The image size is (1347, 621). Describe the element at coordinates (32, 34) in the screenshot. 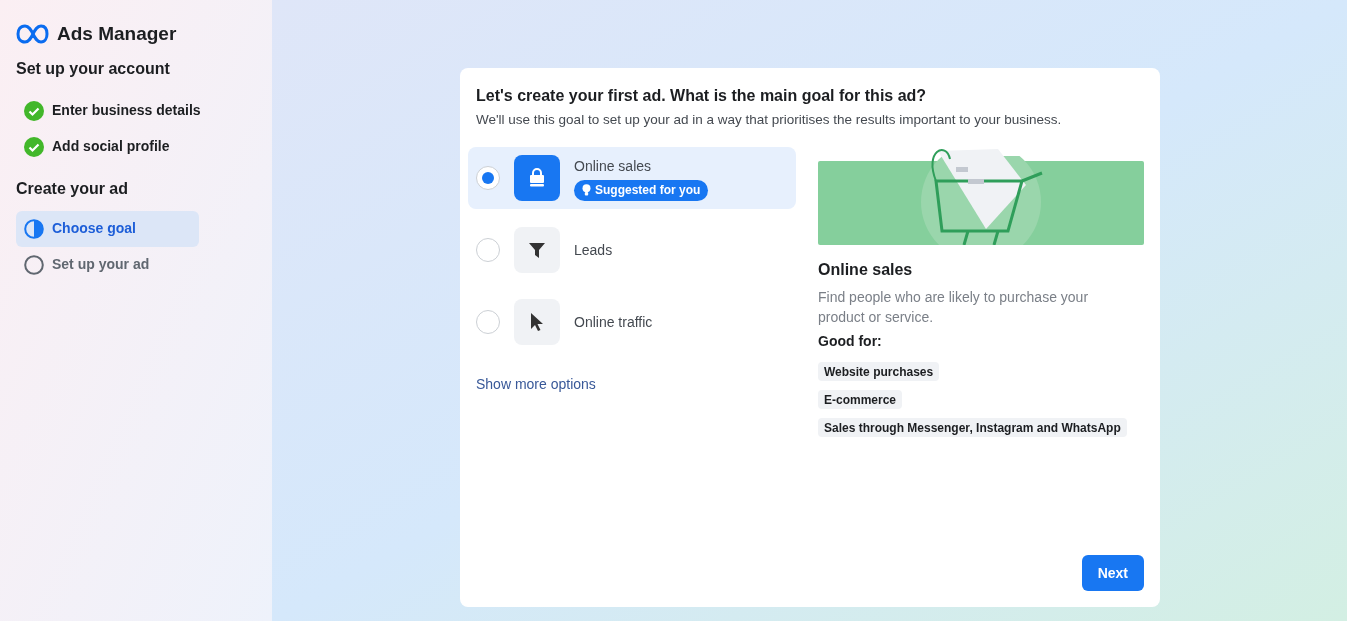

I see `infinity-logo-icon` at that location.